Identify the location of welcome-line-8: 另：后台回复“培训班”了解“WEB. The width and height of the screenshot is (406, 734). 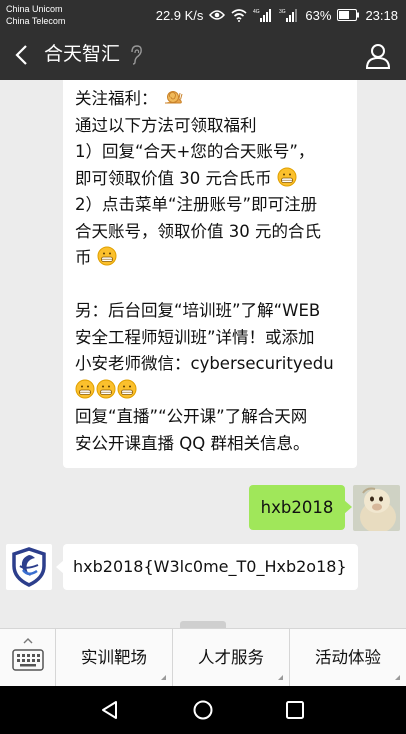
(198, 310).